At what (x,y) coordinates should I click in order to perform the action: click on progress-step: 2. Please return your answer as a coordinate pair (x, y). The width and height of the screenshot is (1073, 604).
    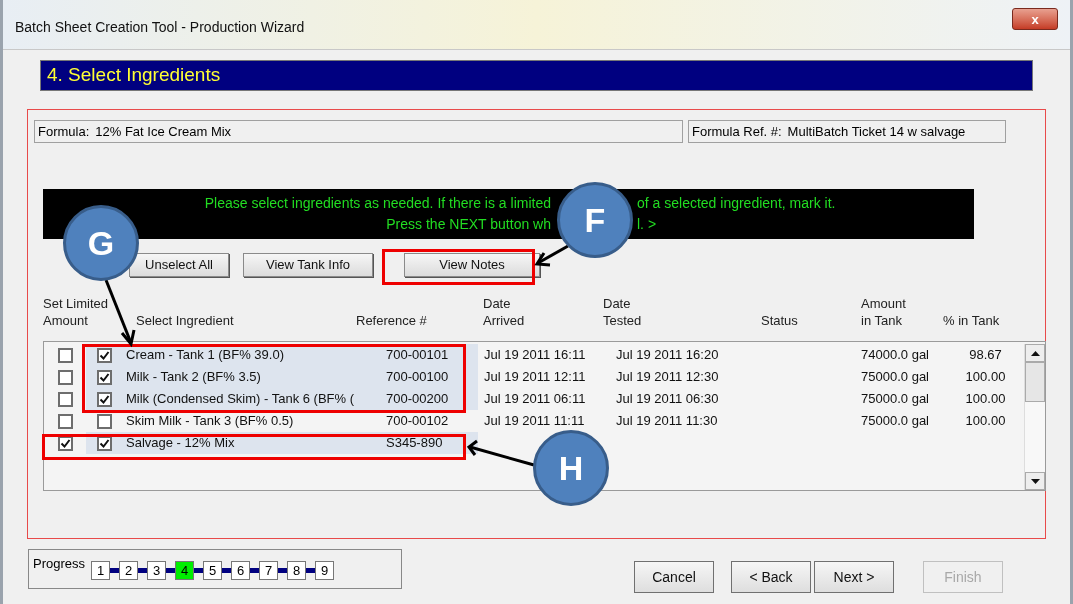
    Looking at the image, I should click on (129, 570).